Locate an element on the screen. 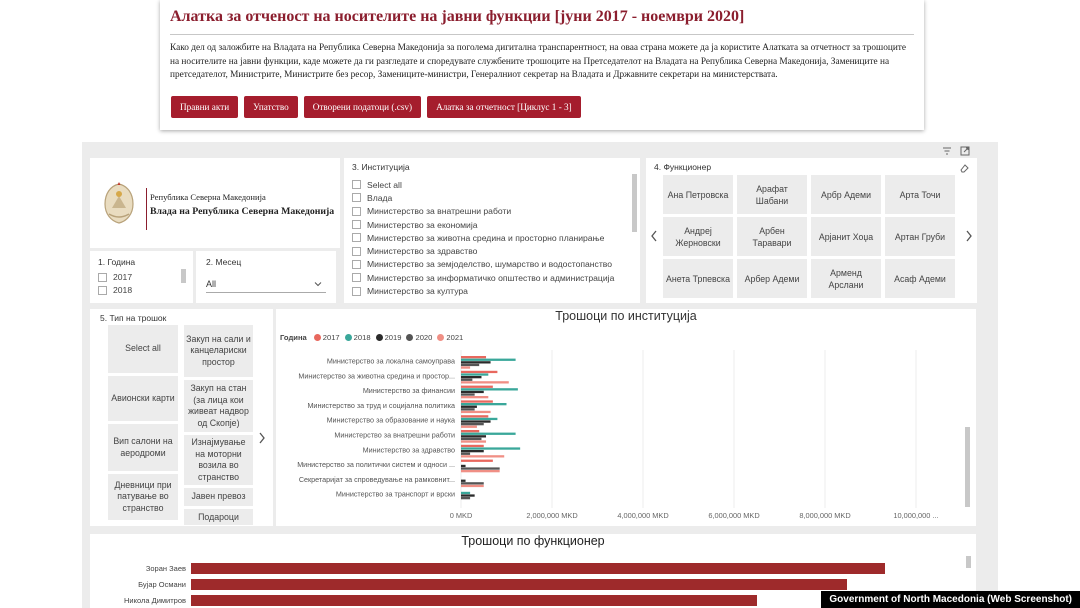 This screenshot has width=1080, height=608. official-tile: Арбен Таравари is located at coordinates (772, 236).